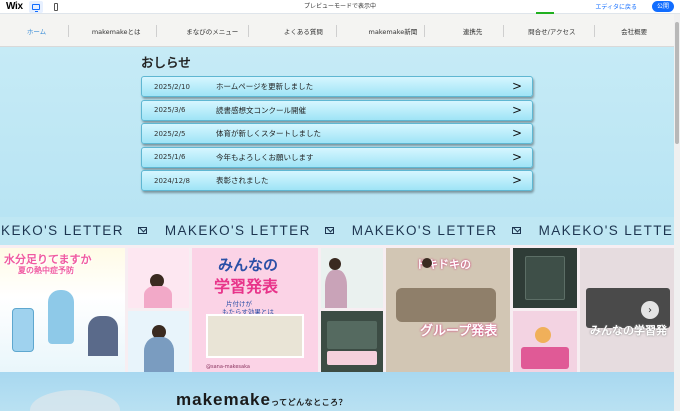 Image resolution: width=680 pixels, height=411 pixels. I want to click on gallery-tile: みんなの学習発, so click(627, 310).